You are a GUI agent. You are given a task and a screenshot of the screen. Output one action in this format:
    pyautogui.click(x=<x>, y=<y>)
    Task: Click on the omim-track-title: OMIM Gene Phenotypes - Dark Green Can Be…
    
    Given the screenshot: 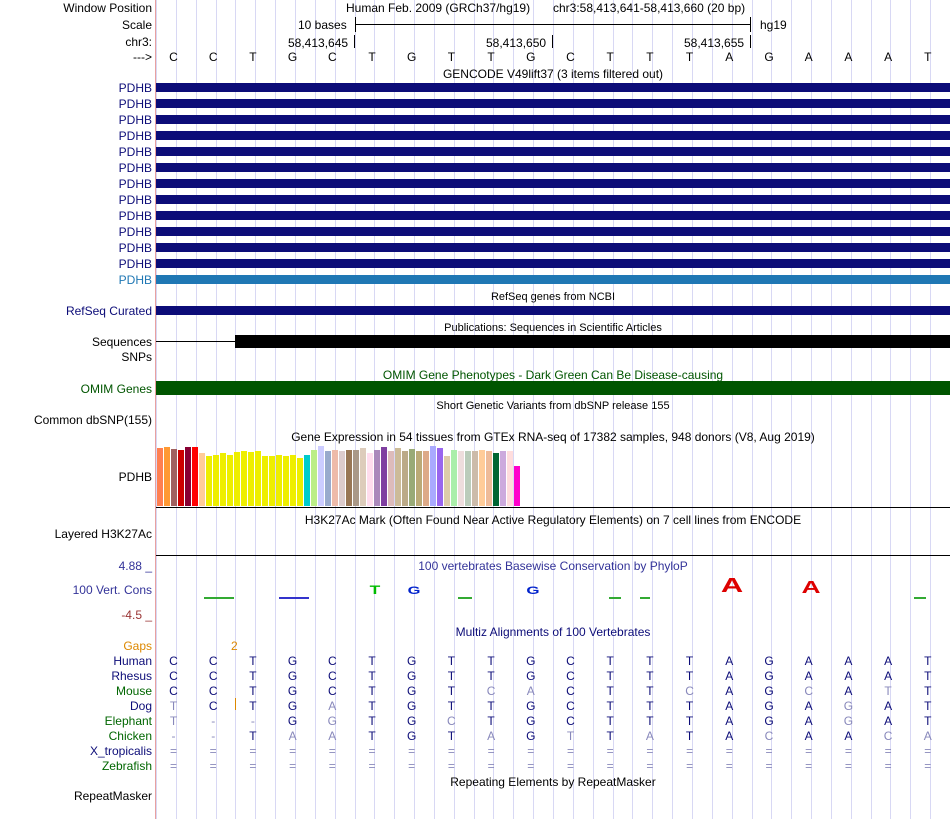 What is the action you would take?
    pyautogui.click(x=553, y=375)
    